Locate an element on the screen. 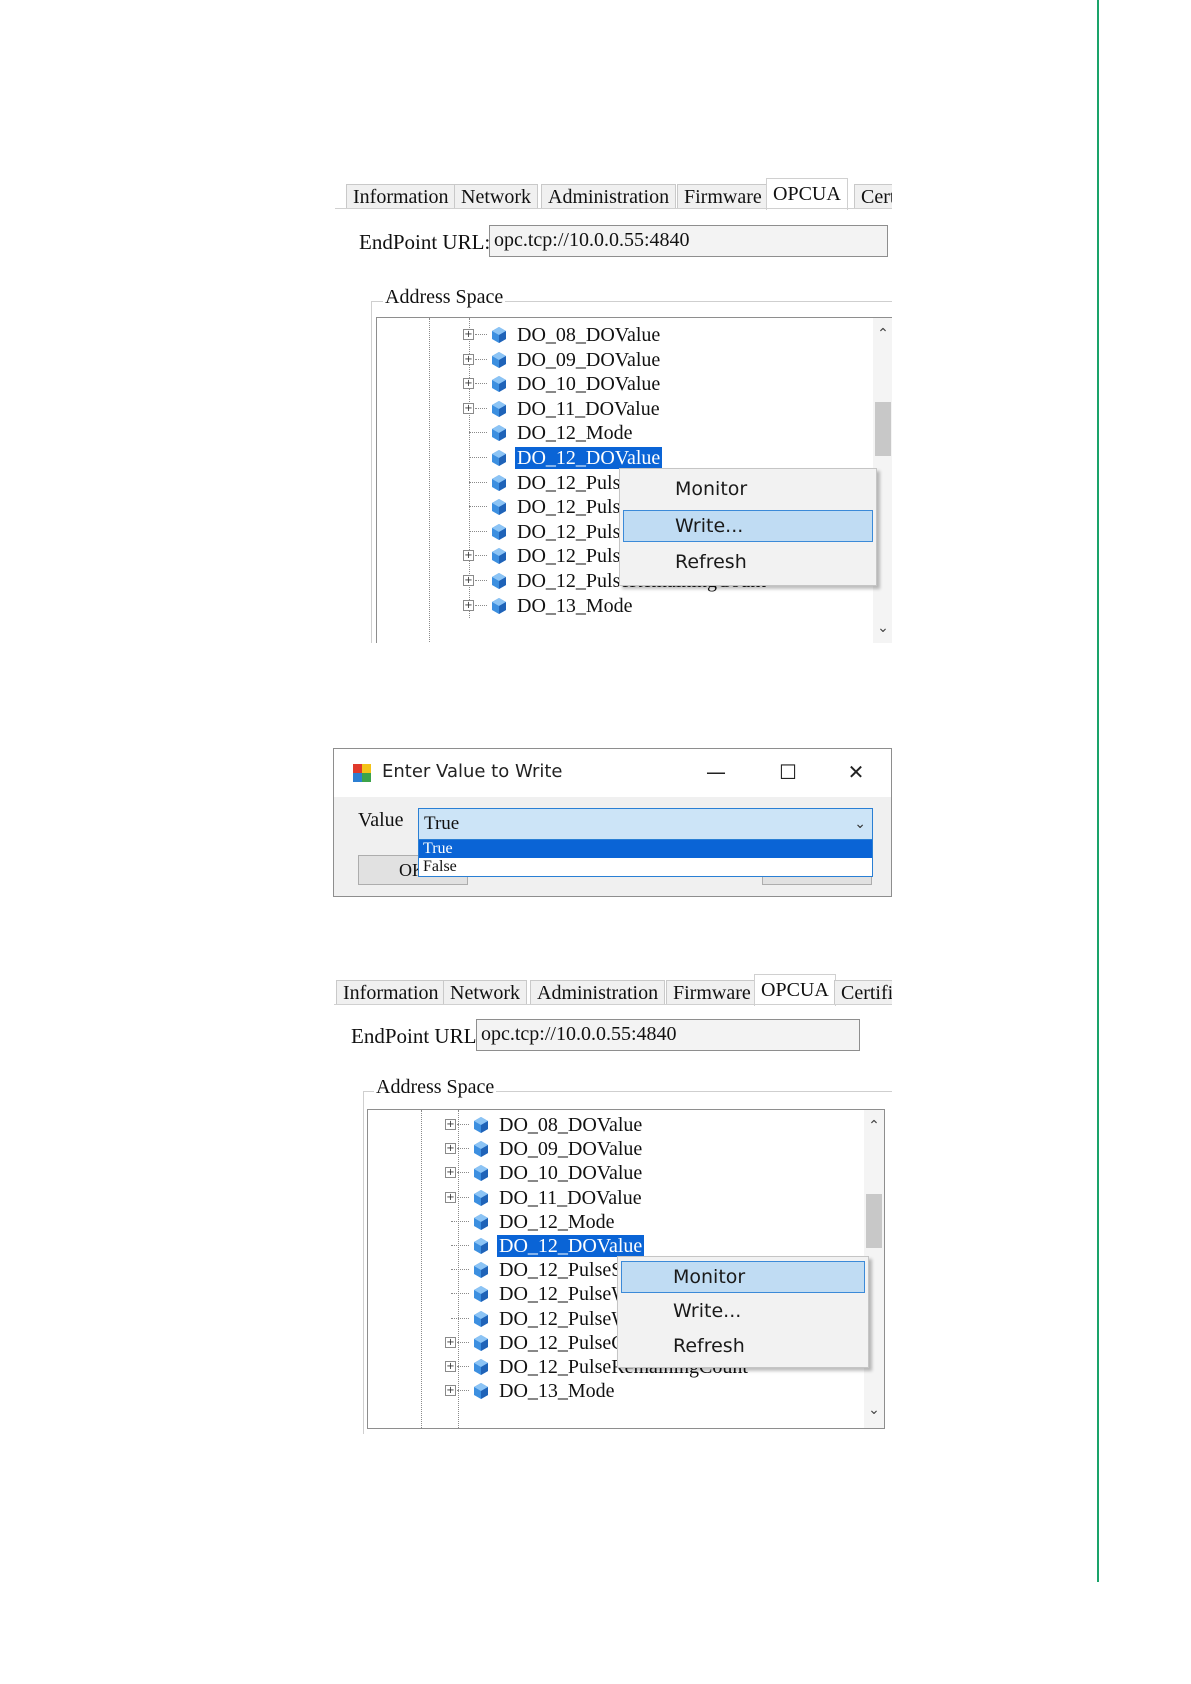  chevron-down-icon: ⌄ is located at coordinates (860, 824).